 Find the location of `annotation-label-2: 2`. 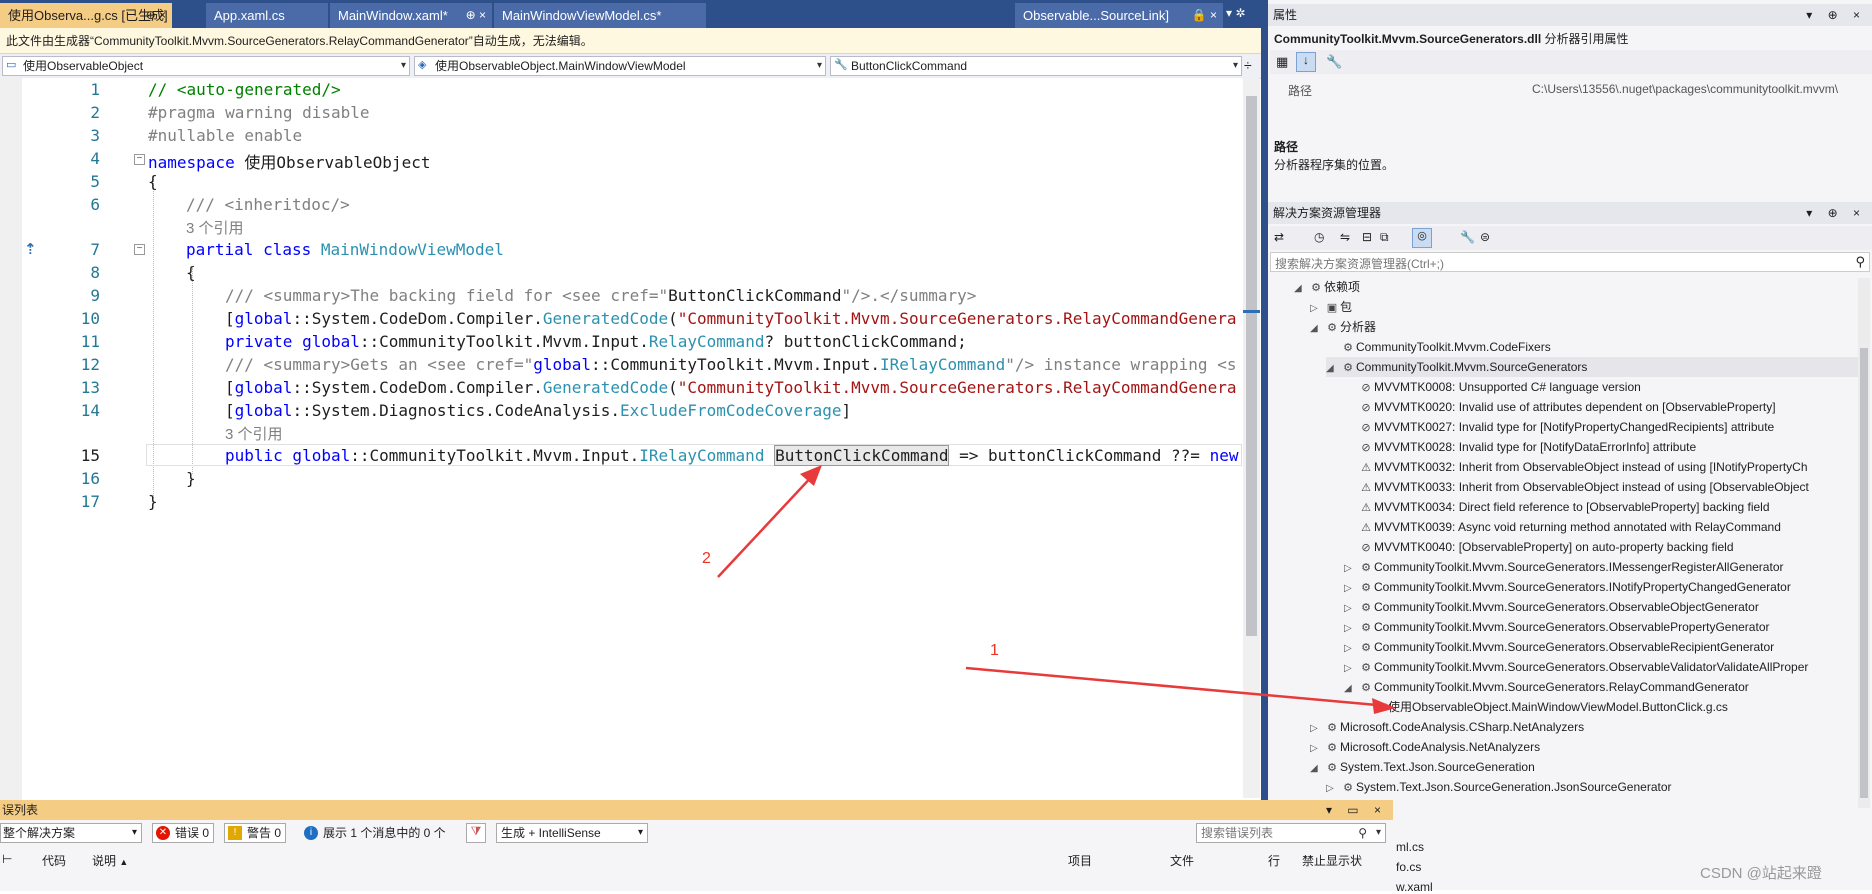

annotation-label-2: 2 is located at coordinates (706, 558).